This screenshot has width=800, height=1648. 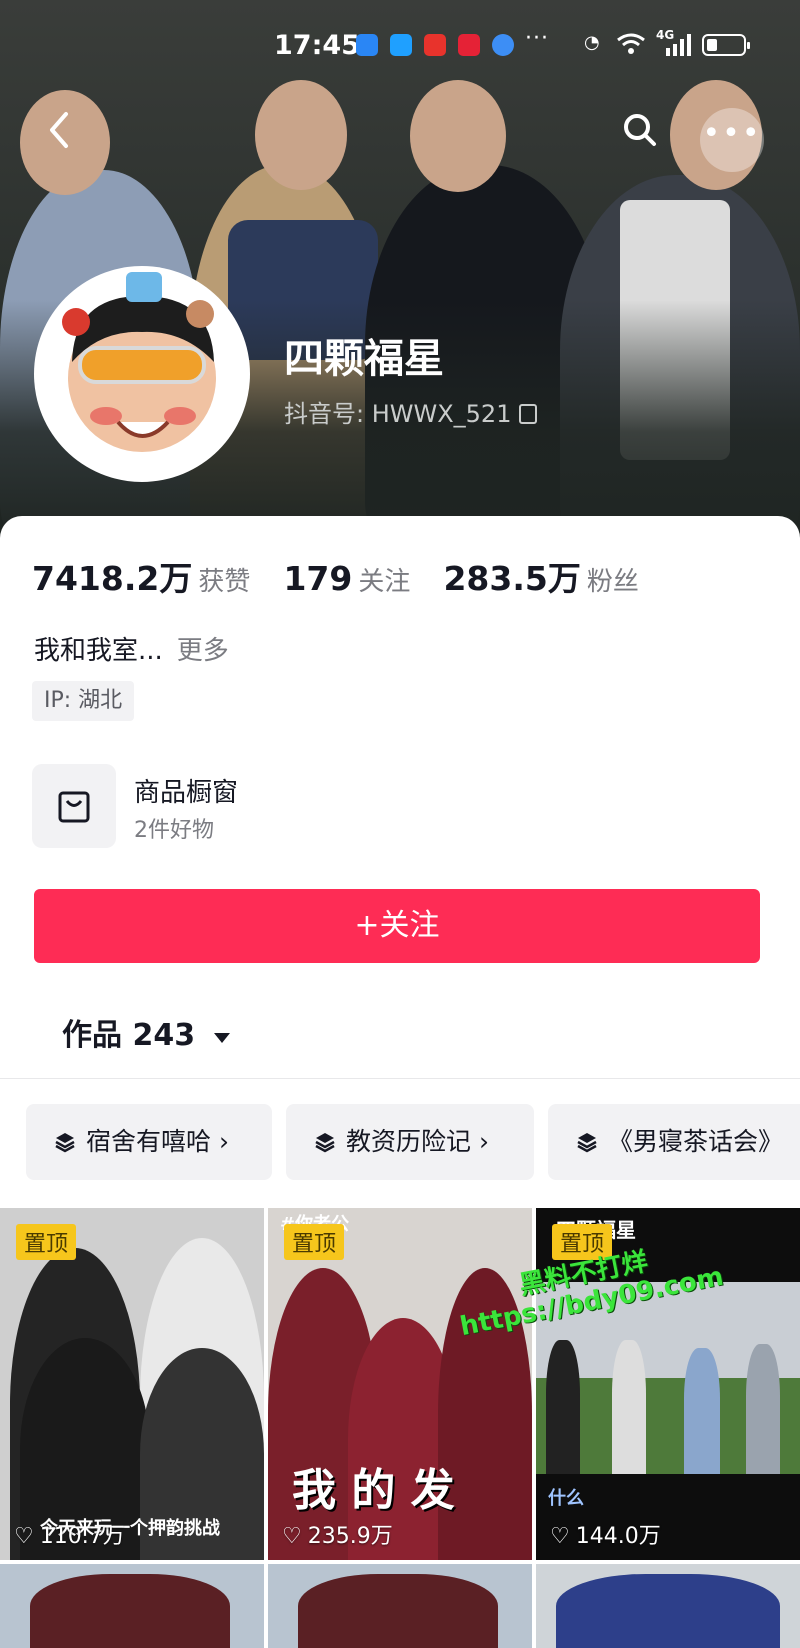 What do you see at coordinates (537, 38) in the screenshot?
I see `more-notifications-icon: ···` at bounding box center [537, 38].